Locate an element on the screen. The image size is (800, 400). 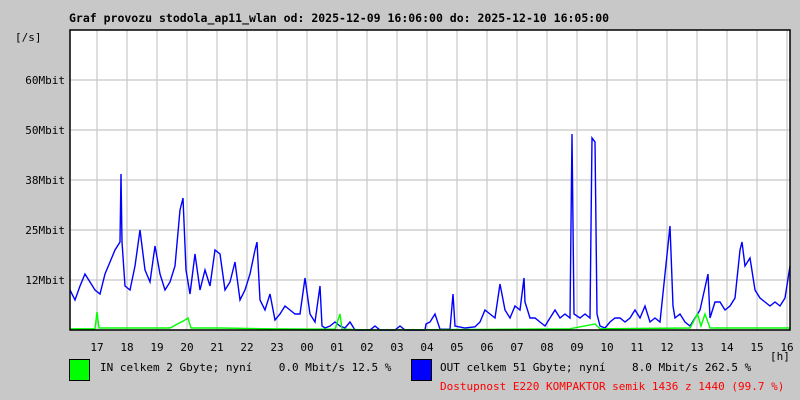
x-tick-label: 23 is located at coordinates (276, 347).